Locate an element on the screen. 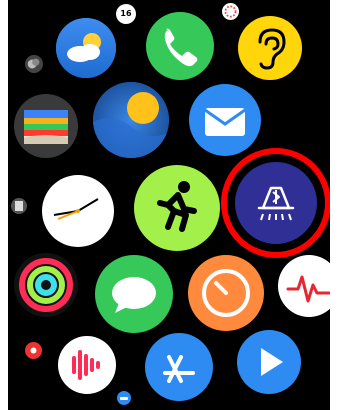 This screenshot has width=339, height=410. hearing-app-icon is located at coordinates (270, 48).